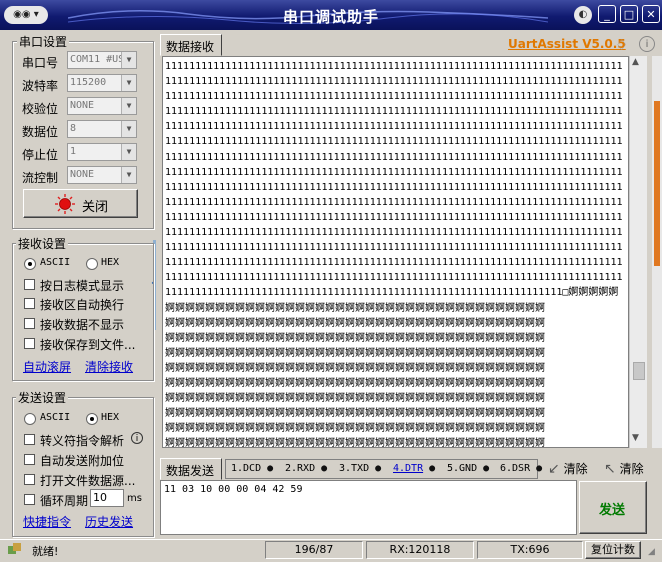  I want to click on receive-settings-title: 接收设置, so click(42, 243).